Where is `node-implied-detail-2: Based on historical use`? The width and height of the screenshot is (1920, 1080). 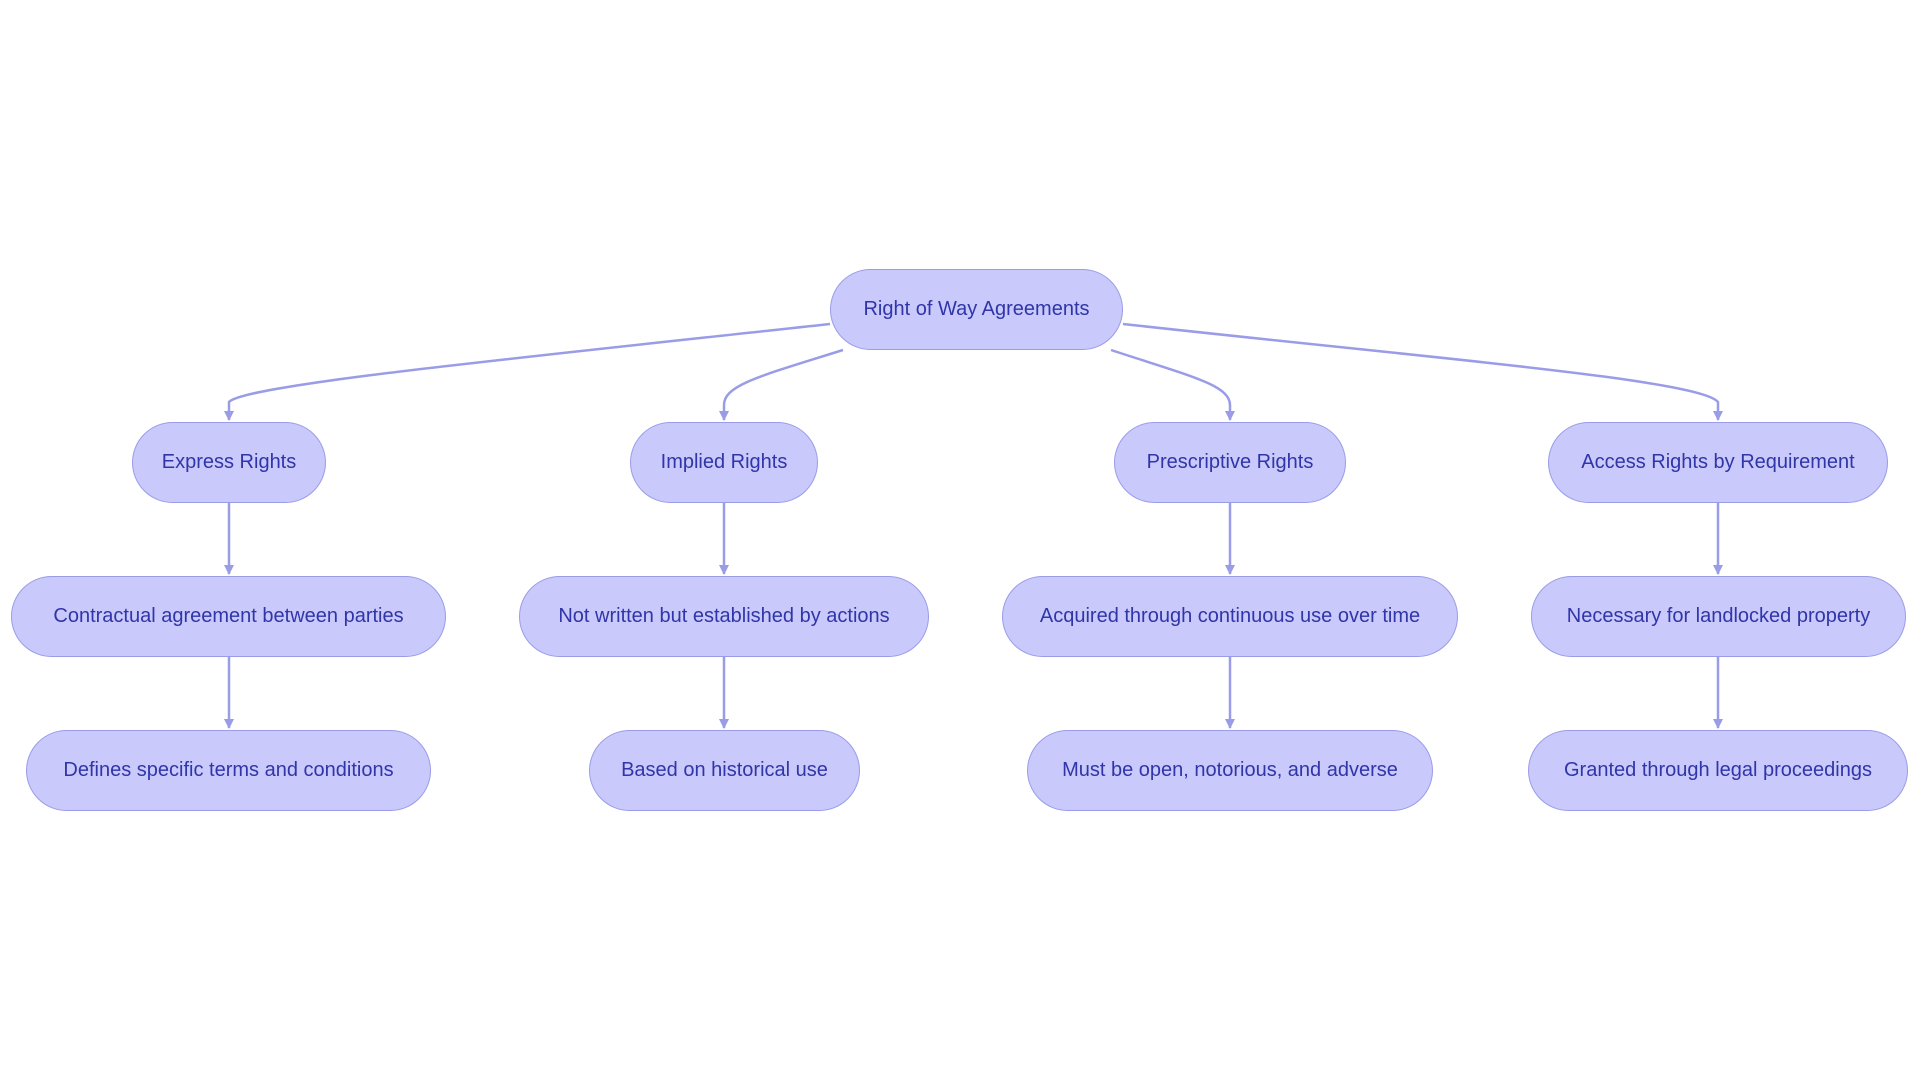 node-implied-detail-2: Based on historical use is located at coordinates (724, 770).